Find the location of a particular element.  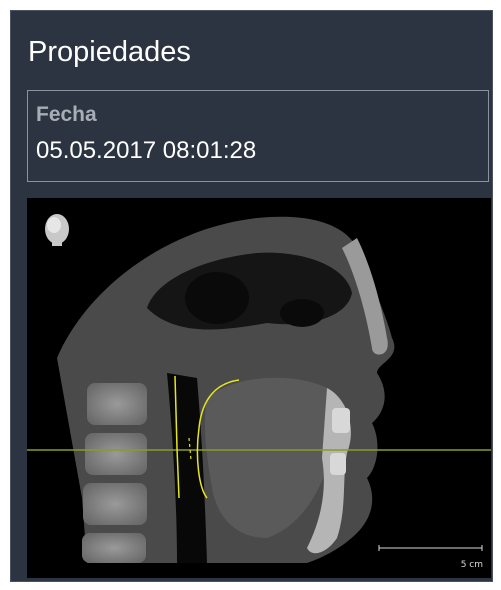

date-field-value: 05.05.2017 08:01:28 is located at coordinates (146, 150).